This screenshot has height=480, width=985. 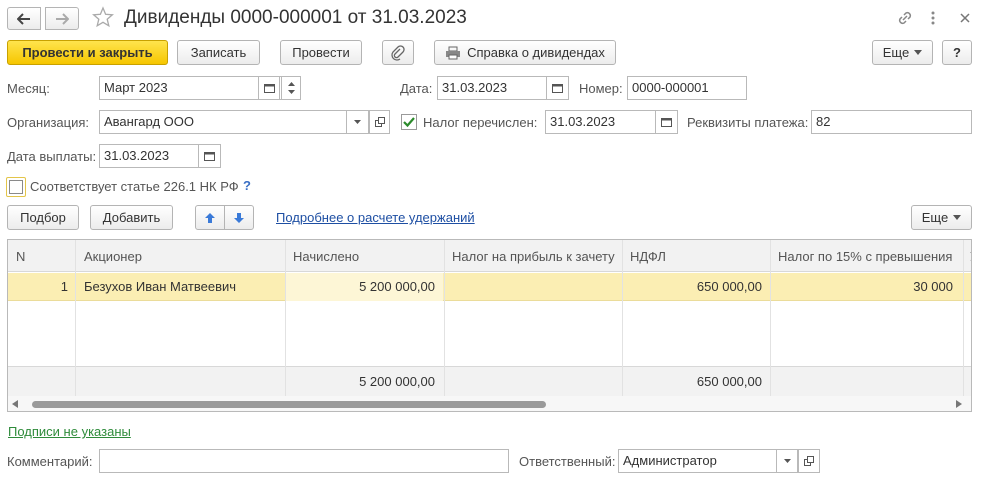 I want to click on scroll-left-icon, so click(x=15, y=404).